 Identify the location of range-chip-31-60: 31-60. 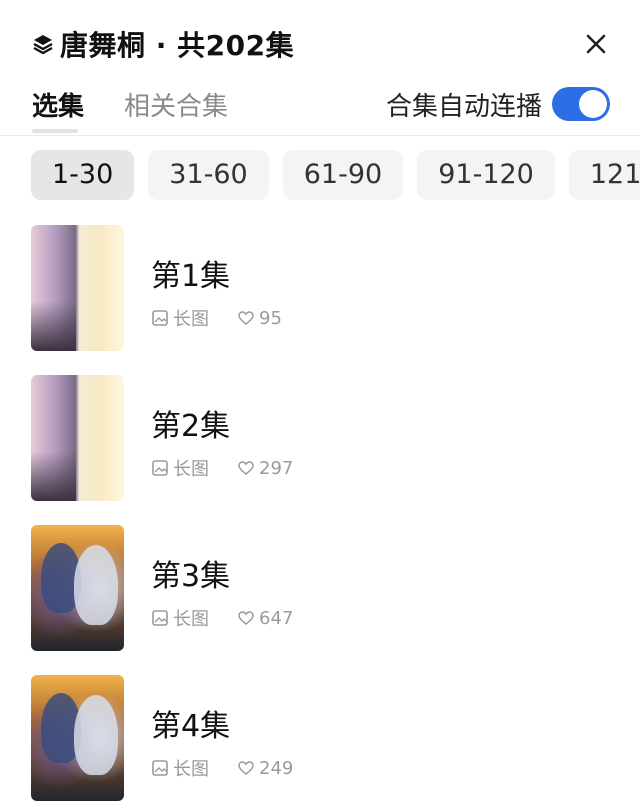
(208, 175).